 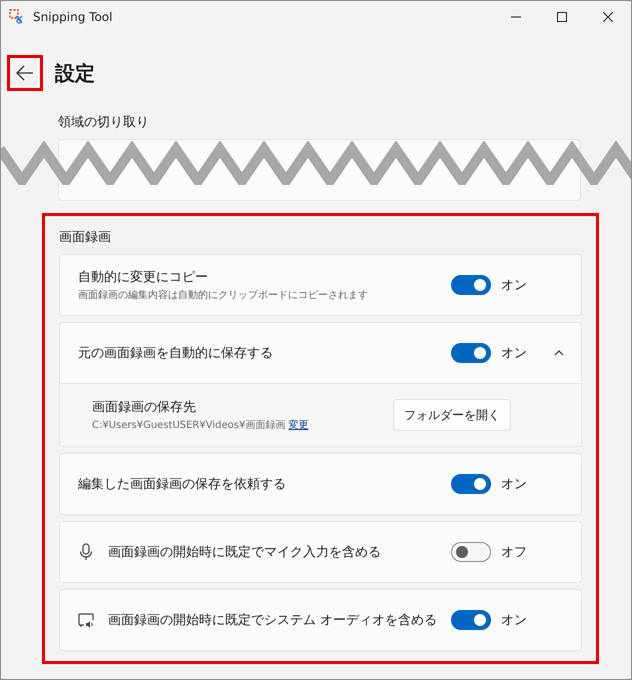 What do you see at coordinates (223, 295) in the screenshot?
I see `setting-description: 画面録画の編集内容は自動的にクリップボードにコピーされます` at bounding box center [223, 295].